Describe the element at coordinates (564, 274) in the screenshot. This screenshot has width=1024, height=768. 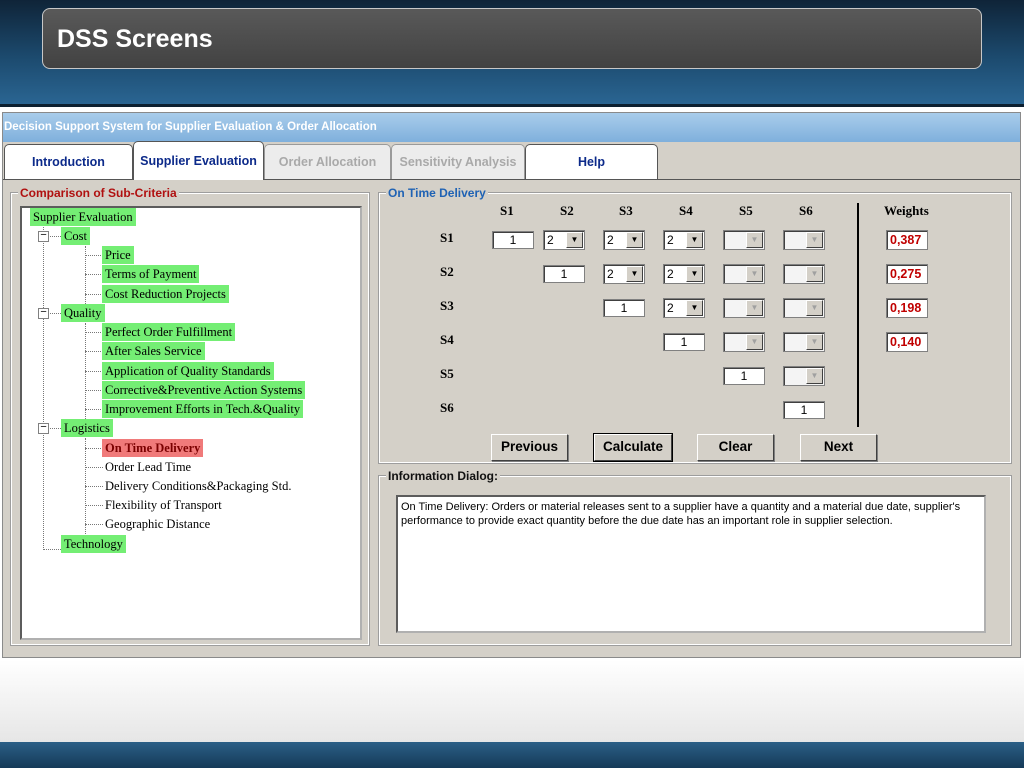
I see `diag-cell-s2: 1` at that location.